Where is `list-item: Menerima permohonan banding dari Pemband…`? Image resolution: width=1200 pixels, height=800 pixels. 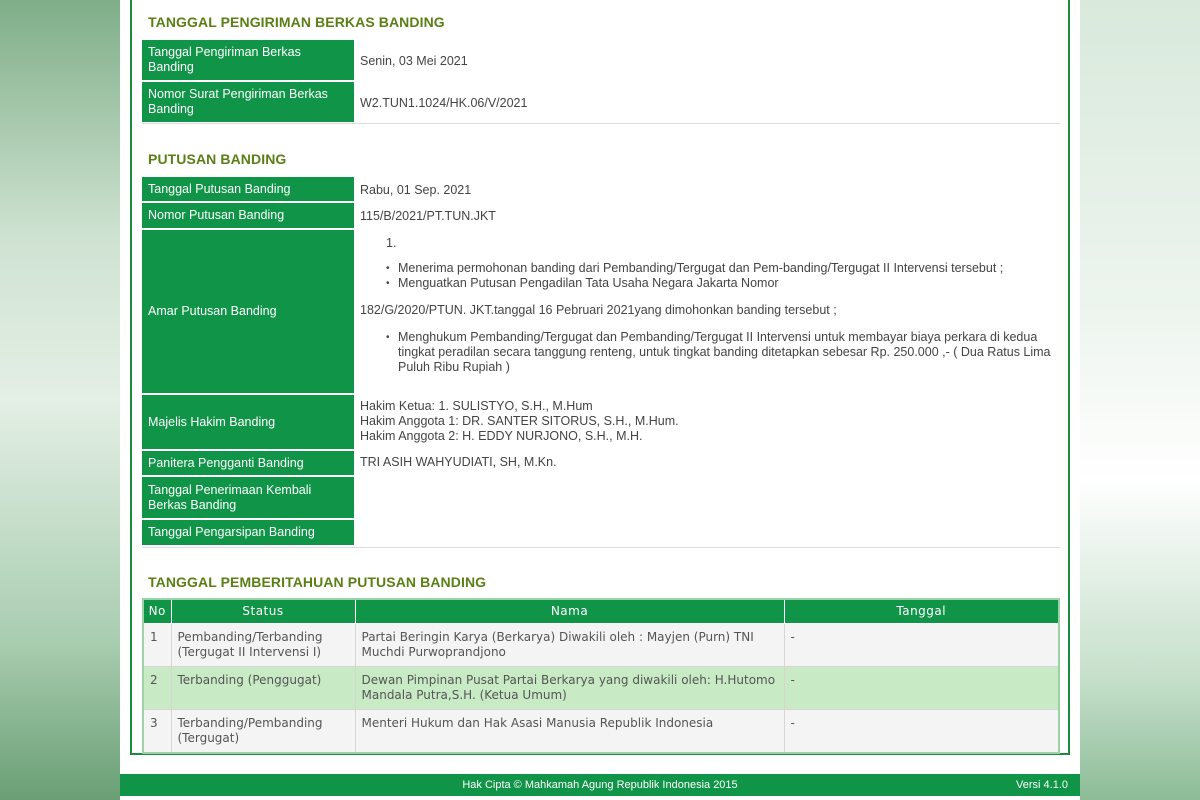 list-item: Menerima permohonan banding dari Pemband… is located at coordinates (694, 268).